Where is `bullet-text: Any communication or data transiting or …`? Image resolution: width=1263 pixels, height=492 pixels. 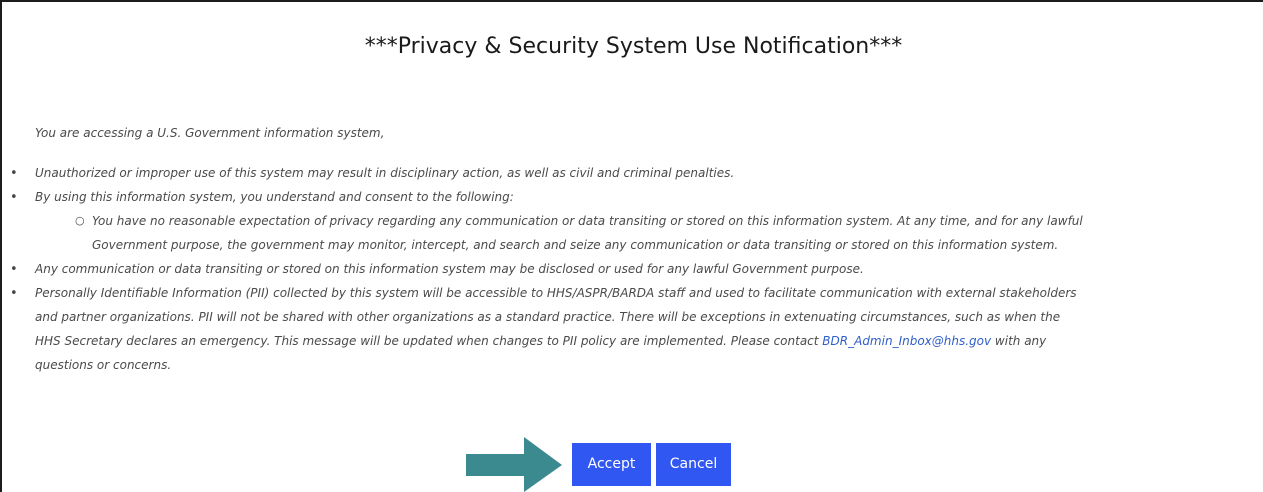
bullet-text: Any communication or data transiting or … is located at coordinates (449, 269).